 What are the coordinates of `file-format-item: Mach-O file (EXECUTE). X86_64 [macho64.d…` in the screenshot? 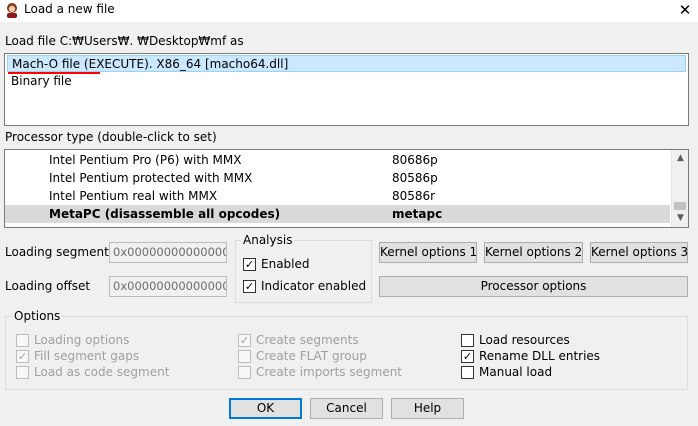 It's located at (346, 63).